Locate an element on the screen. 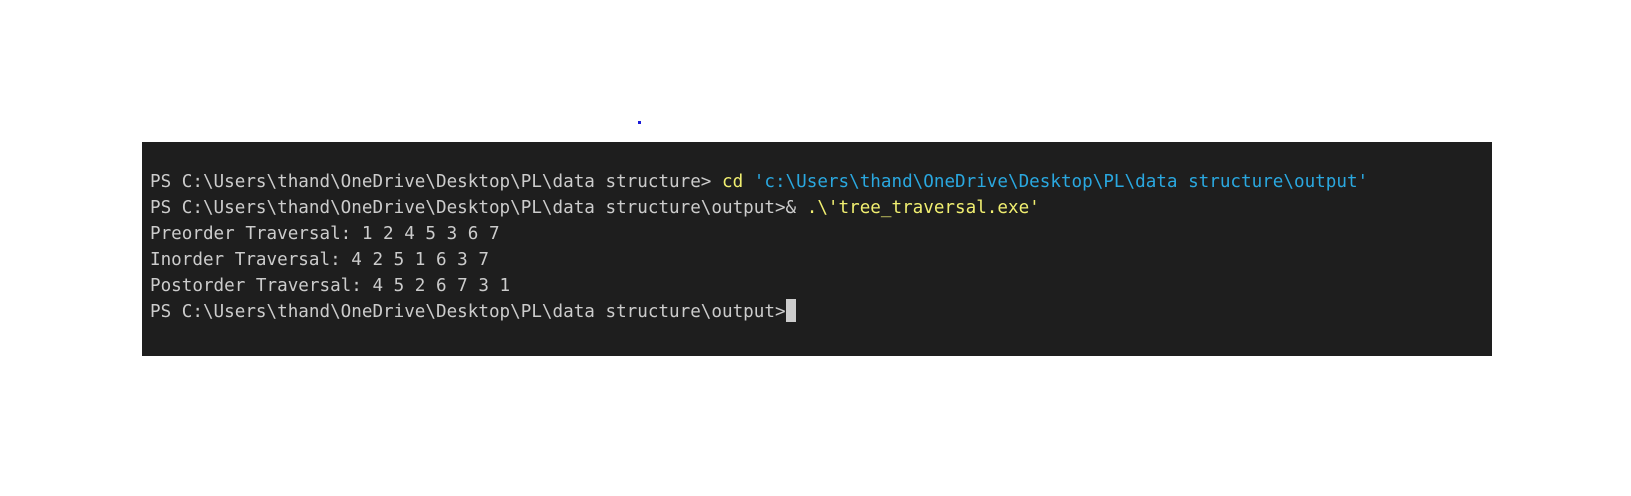 Image resolution: width=1631 pixels, height=496 pixels. command-run-exe: .\'tree_traversal.exe' is located at coordinates (923, 208).